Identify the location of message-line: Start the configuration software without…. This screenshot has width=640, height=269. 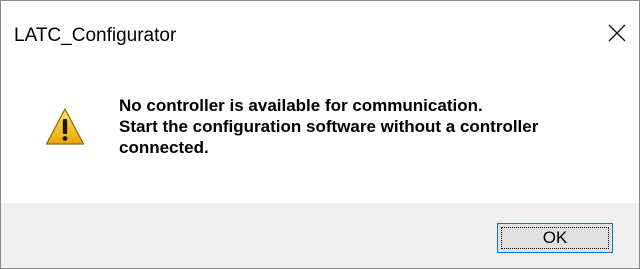
(329, 126).